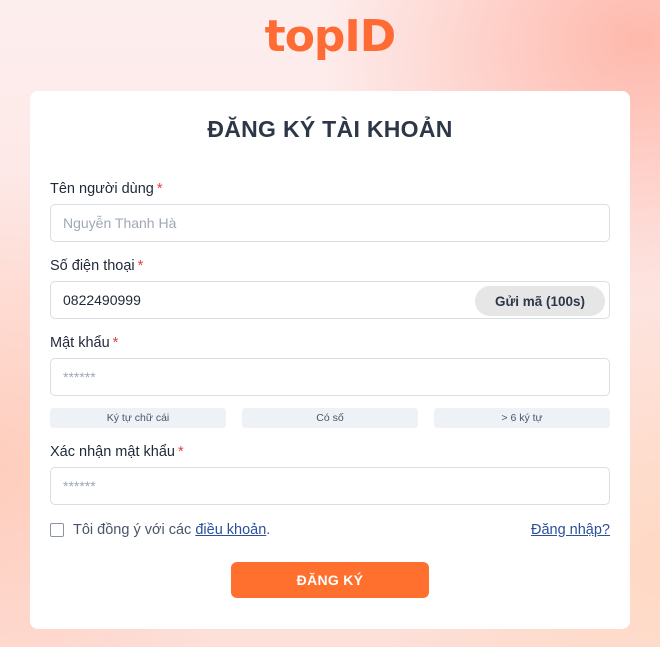 This screenshot has width=660, height=647. I want to click on confirm-password-input, so click(330, 486).